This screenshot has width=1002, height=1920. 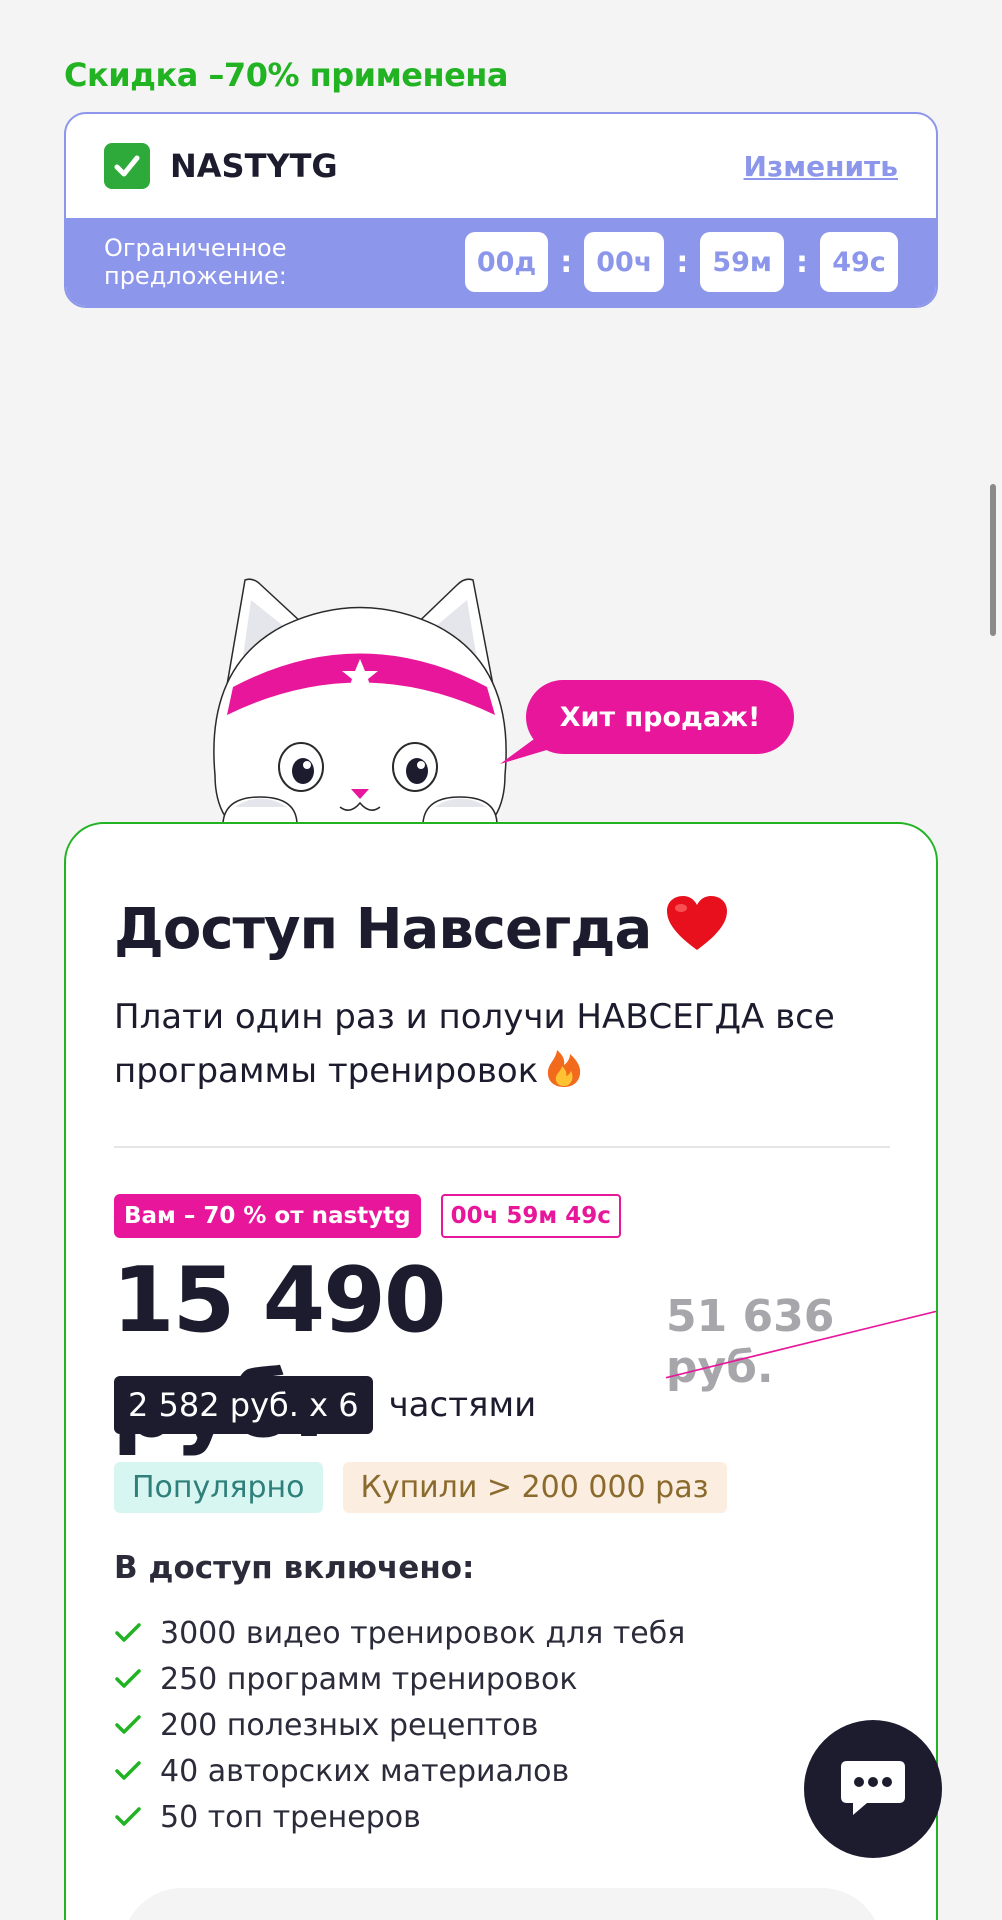 I want to click on strikethrough-line, so click(x=801, y=1342).